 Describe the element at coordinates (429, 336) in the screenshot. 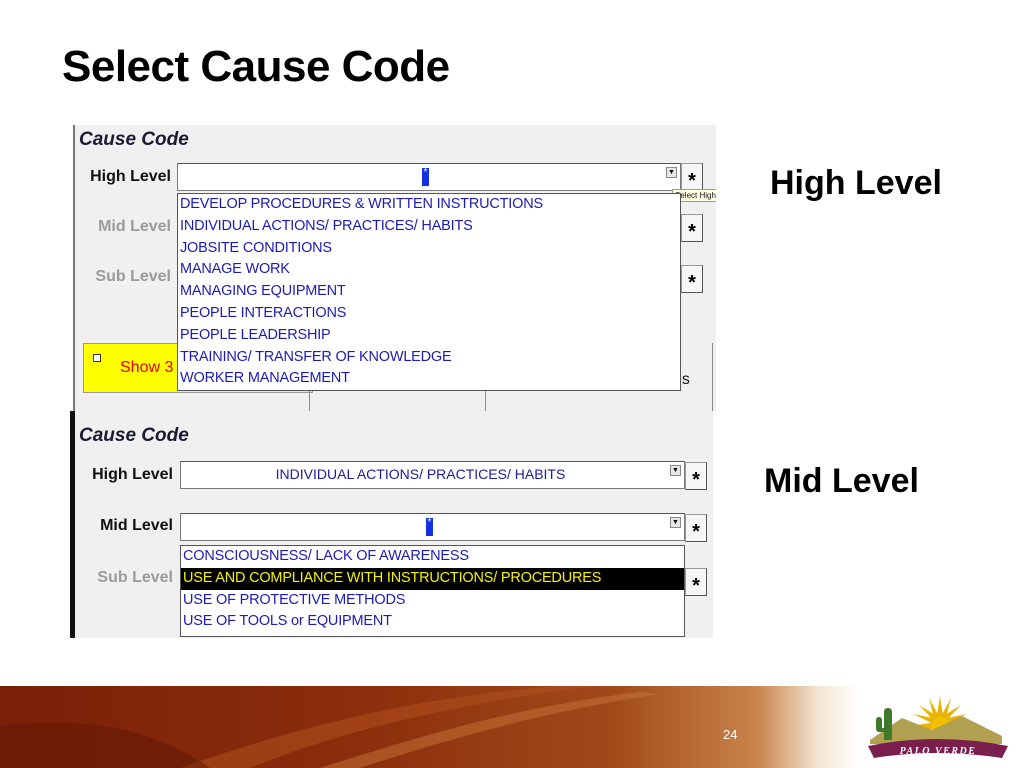

I see `dropdown-option: PEOPLE LEADERSHIP` at that location.